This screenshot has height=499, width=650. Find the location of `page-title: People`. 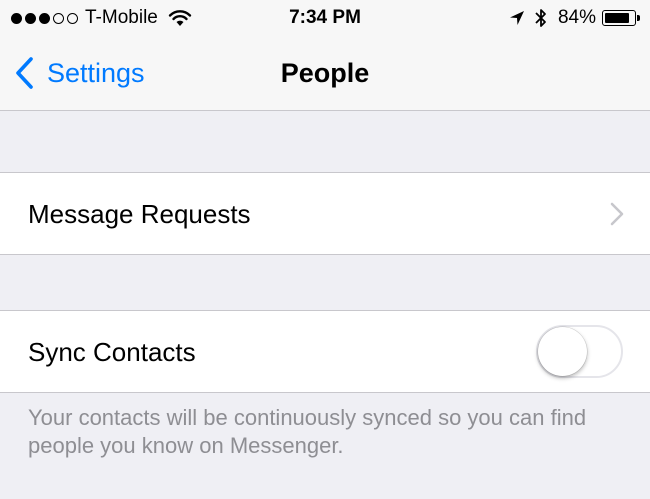

page-title: People is located at coordinates (325, 73).